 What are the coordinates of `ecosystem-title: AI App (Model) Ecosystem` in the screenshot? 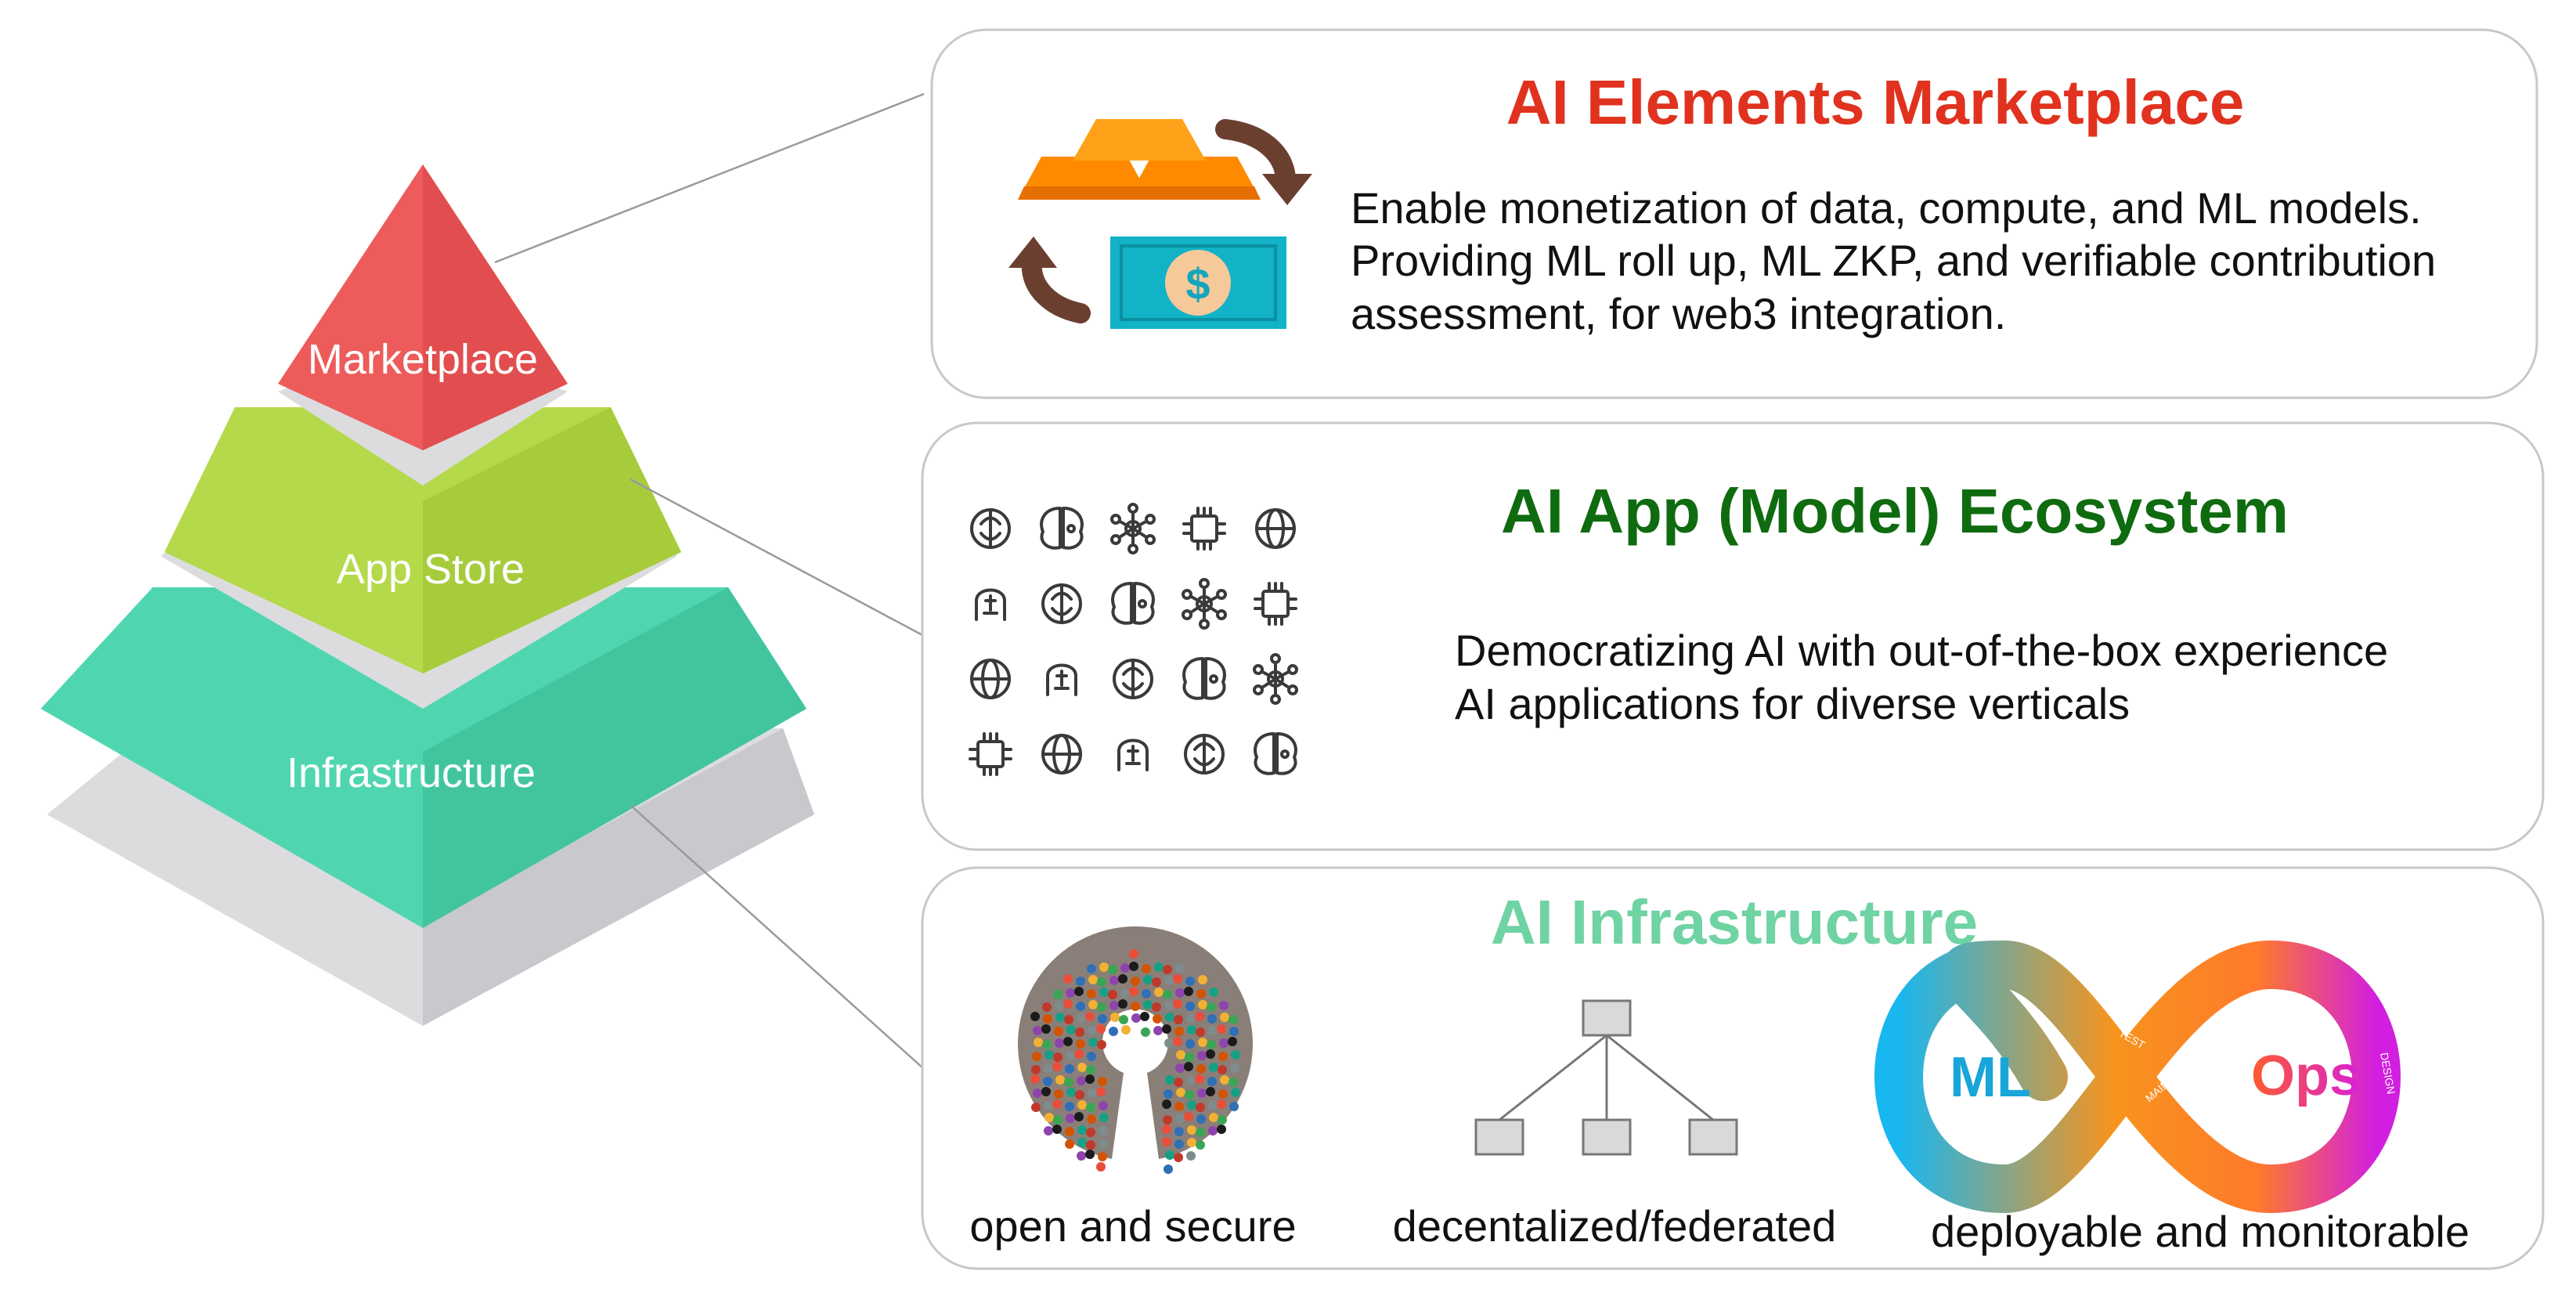 It's located at (1895, 511).